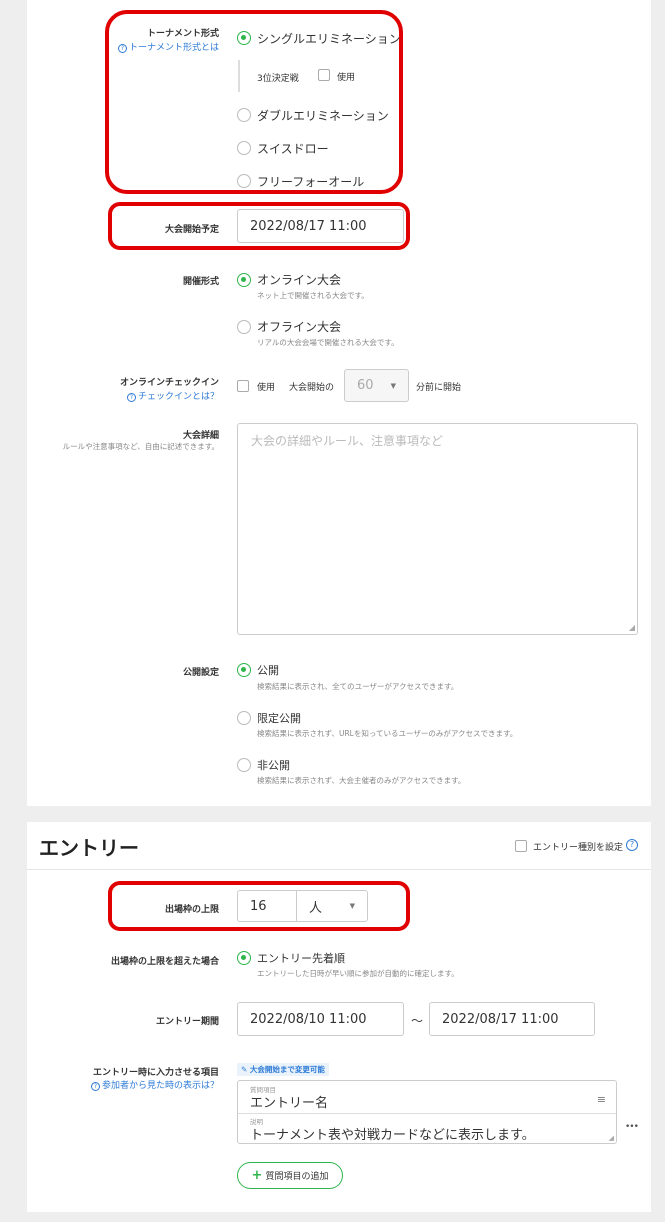 This screenshot has height=1222, width=665. Describe the element at coordinates (200, 673) in the screenshot. I see `visibility-label: 公開設定` at that location.